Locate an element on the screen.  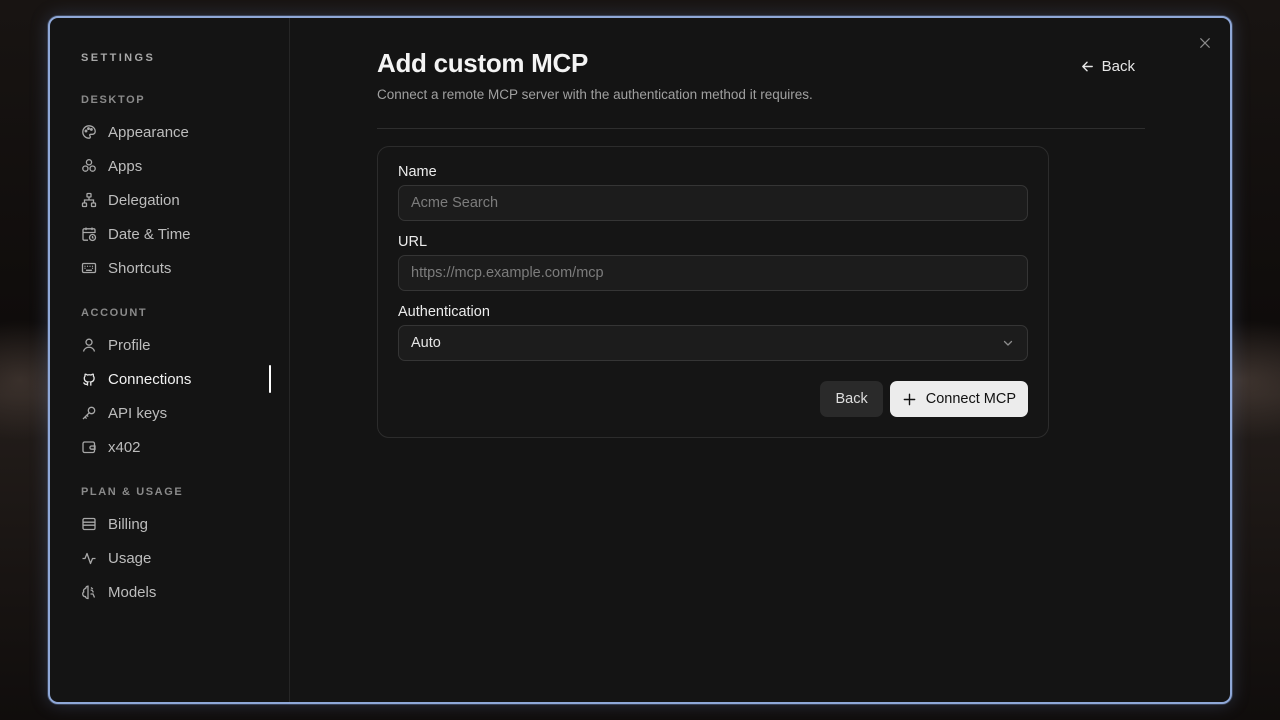
section-label-account: ACCOUNT is located at coordinates (114, 313).